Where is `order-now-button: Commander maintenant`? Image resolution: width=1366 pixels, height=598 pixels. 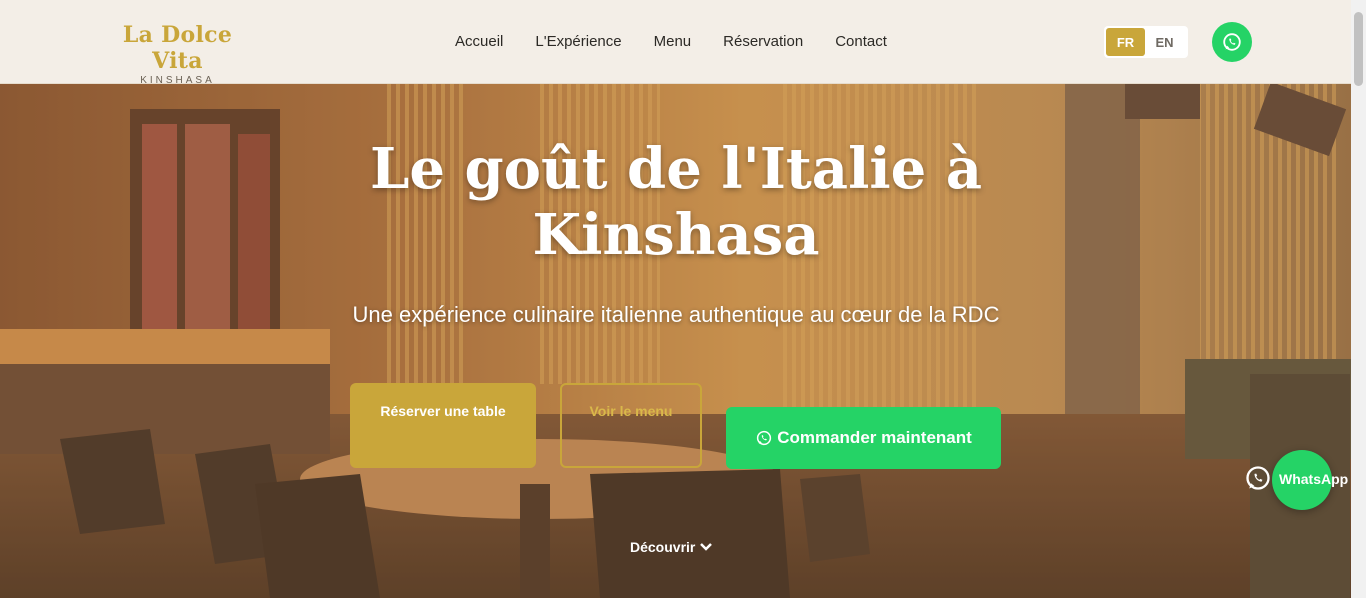
order-now-button: Commander maintenant is located at coordinates (863, 438).